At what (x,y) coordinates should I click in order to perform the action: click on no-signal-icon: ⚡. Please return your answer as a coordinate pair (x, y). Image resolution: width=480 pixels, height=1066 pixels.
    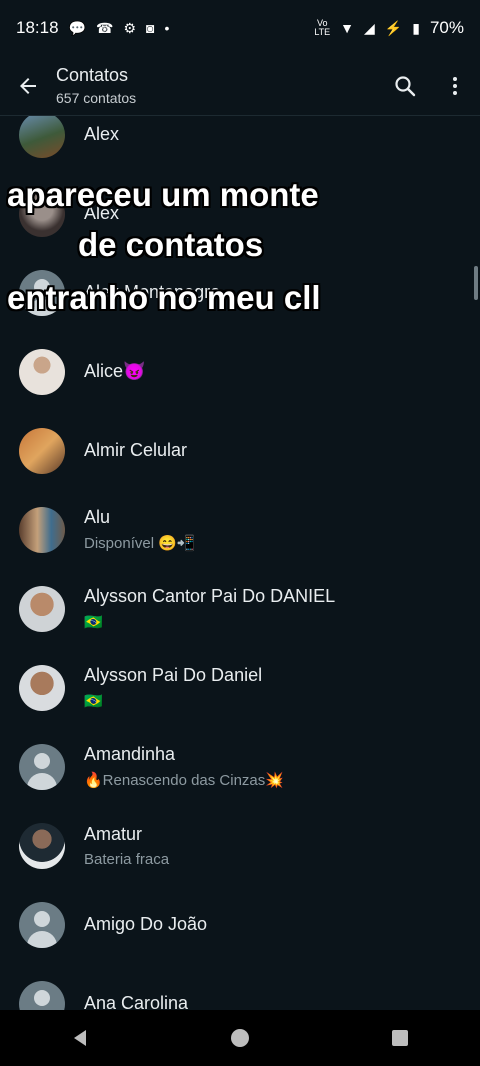
    Looking at the image, I should click on (393, 28).